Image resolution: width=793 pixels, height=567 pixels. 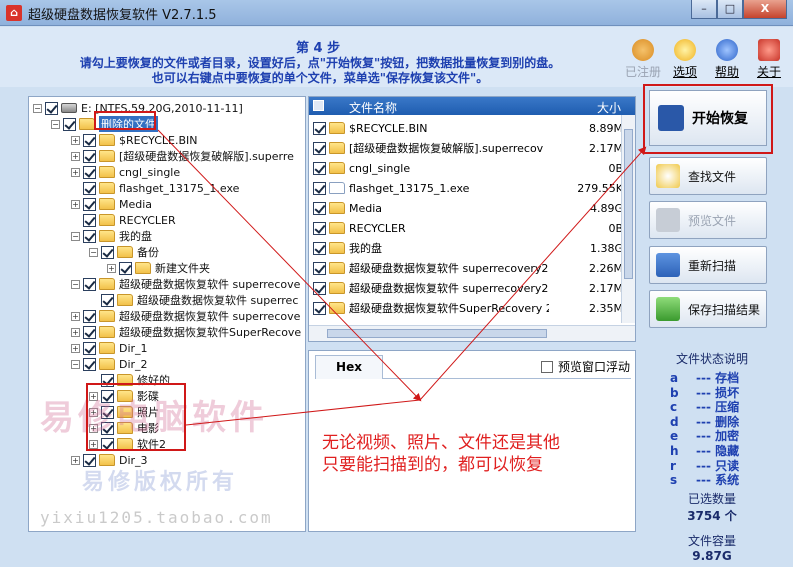 What do you see at coordinates (186, 332) in the screenshot?
I see `tree-item: + 超级硬盘数据恢复软件SuperRecove` at bounding box center [186, 332].